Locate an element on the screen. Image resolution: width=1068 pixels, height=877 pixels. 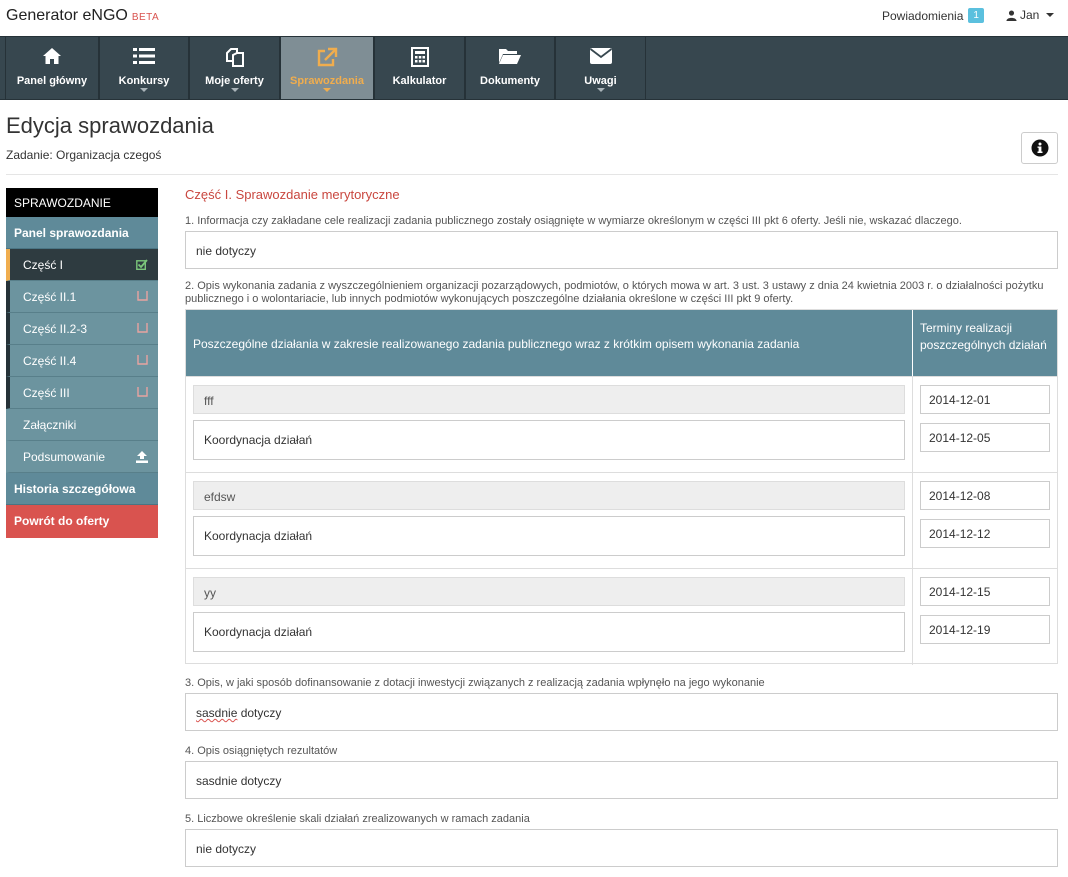
page-title: Edycja sprawozdania is located at coordinates (110, 125).